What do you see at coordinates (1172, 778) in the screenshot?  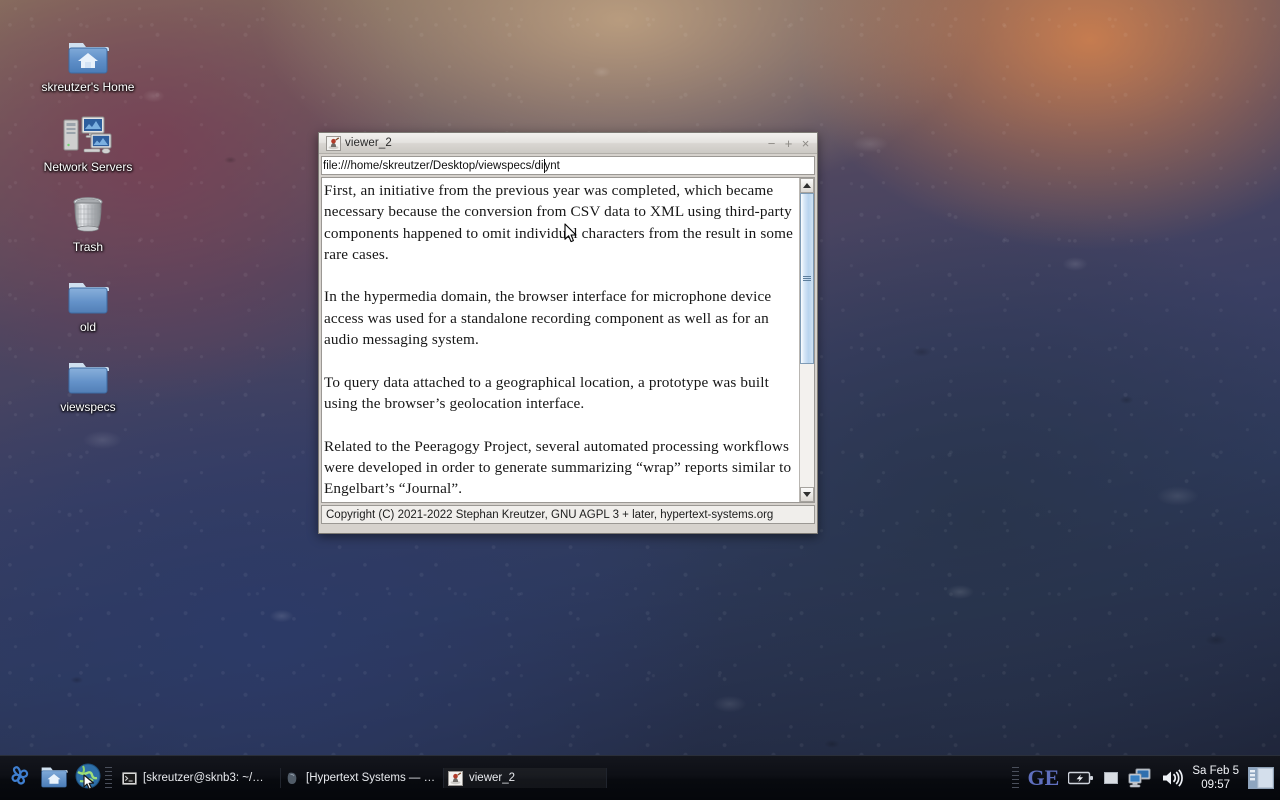 I see `volume-speaker-icon` at bounding box center [1172, 778].